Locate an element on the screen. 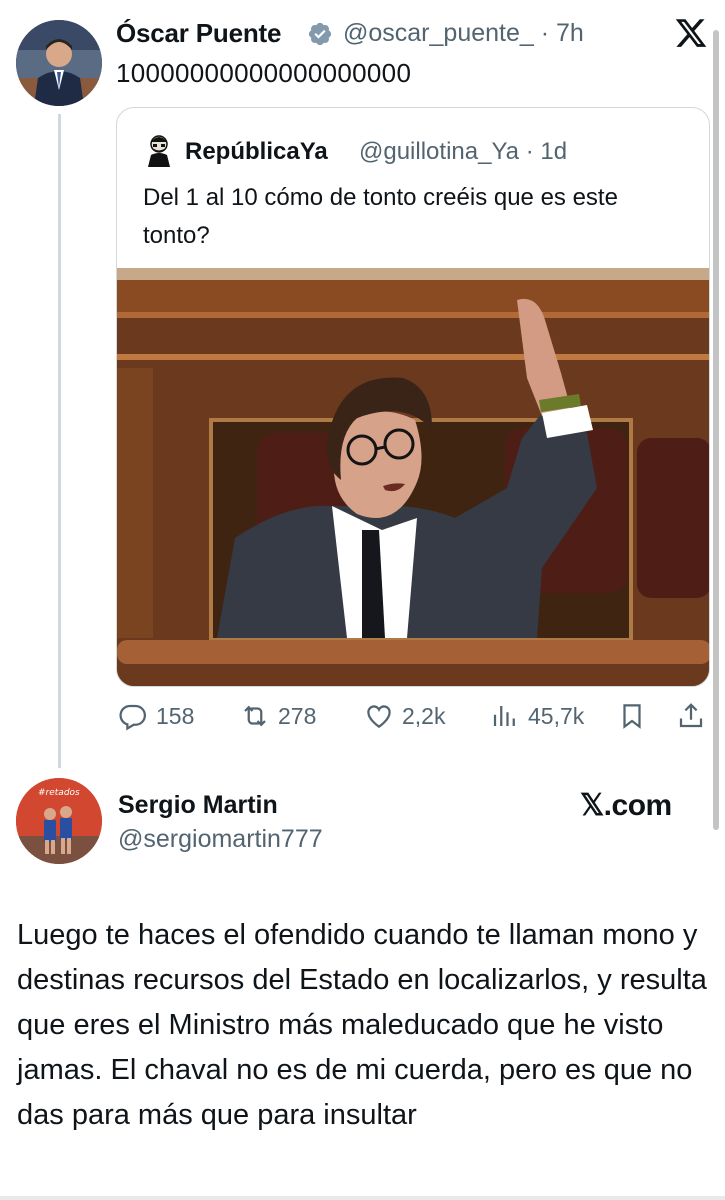 This screenshot has width=725, height=1200. like-button: 2,2k is located at coordinates (404, 716).